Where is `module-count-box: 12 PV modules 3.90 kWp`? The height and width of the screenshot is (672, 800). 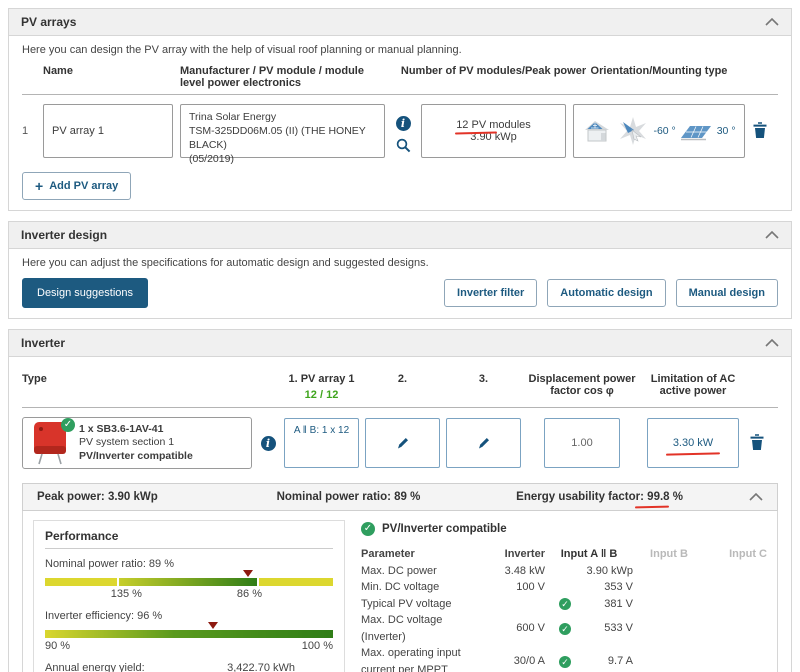 module-count-box: 12 PV modules 3.90 kWp is located at coordinates (493, 131).